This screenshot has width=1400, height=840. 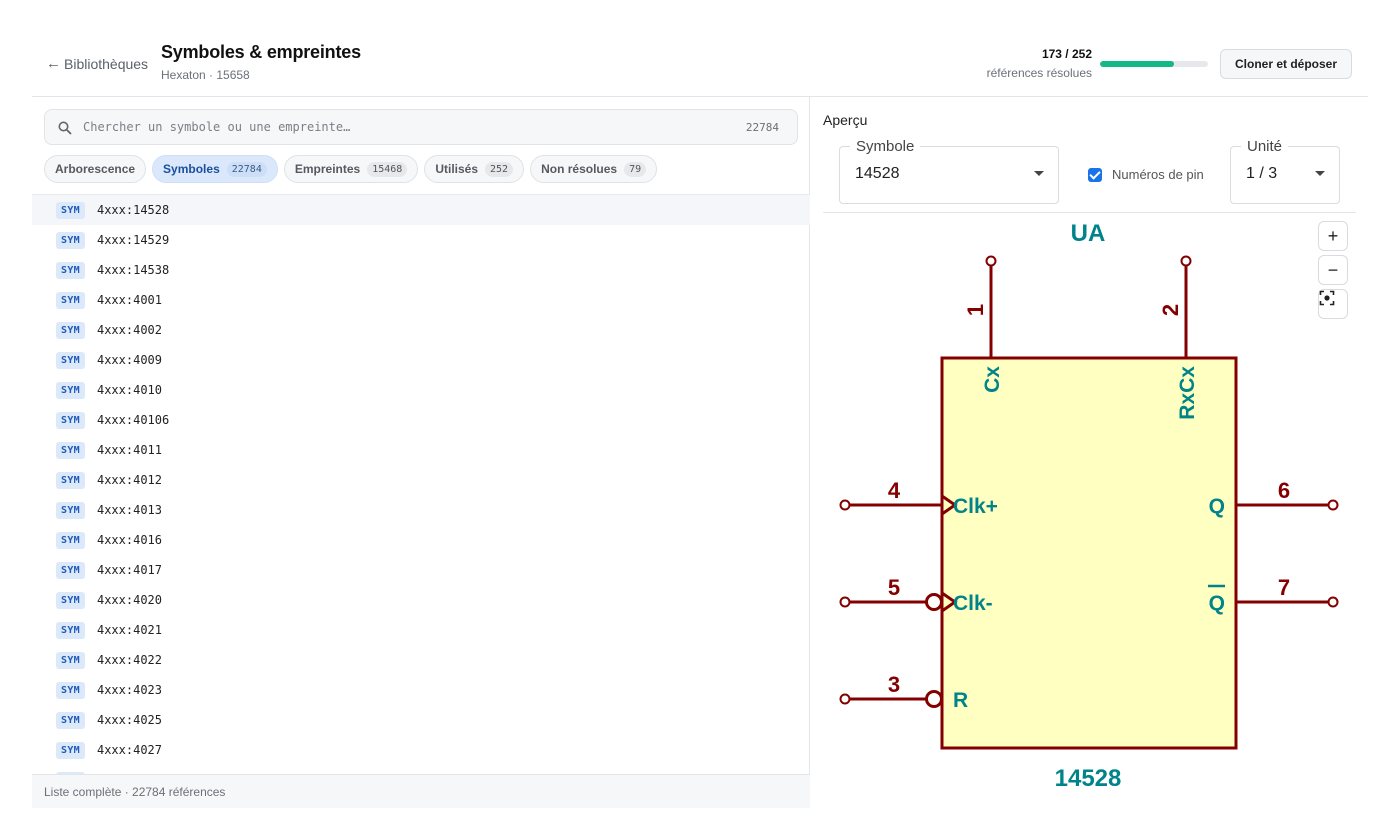 What do you see at coordinates (594, 169) in the screenshot?
I see `tab-non-resolues: Non résolues 79` at bounding box center [594, 169].